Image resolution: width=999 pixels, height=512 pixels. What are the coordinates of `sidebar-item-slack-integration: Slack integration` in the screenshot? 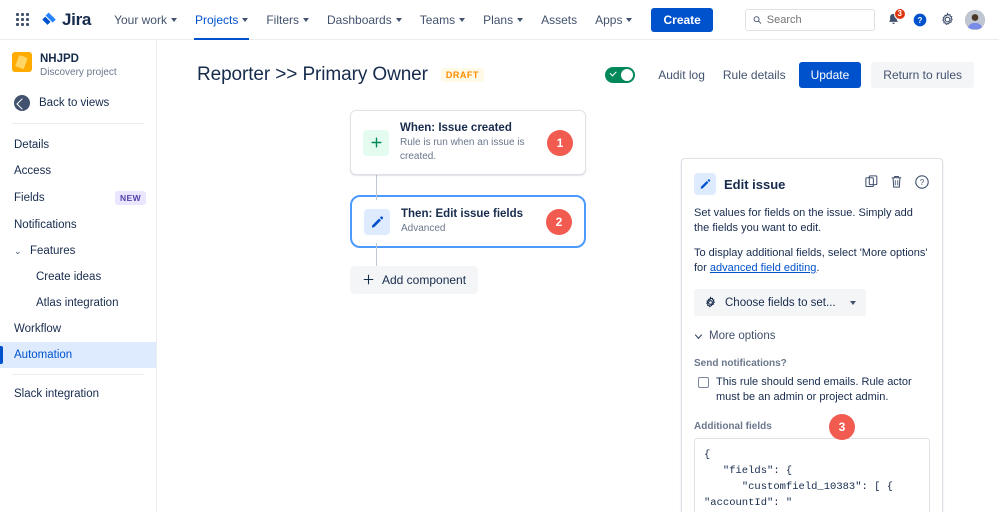 It's located at (78, 394).